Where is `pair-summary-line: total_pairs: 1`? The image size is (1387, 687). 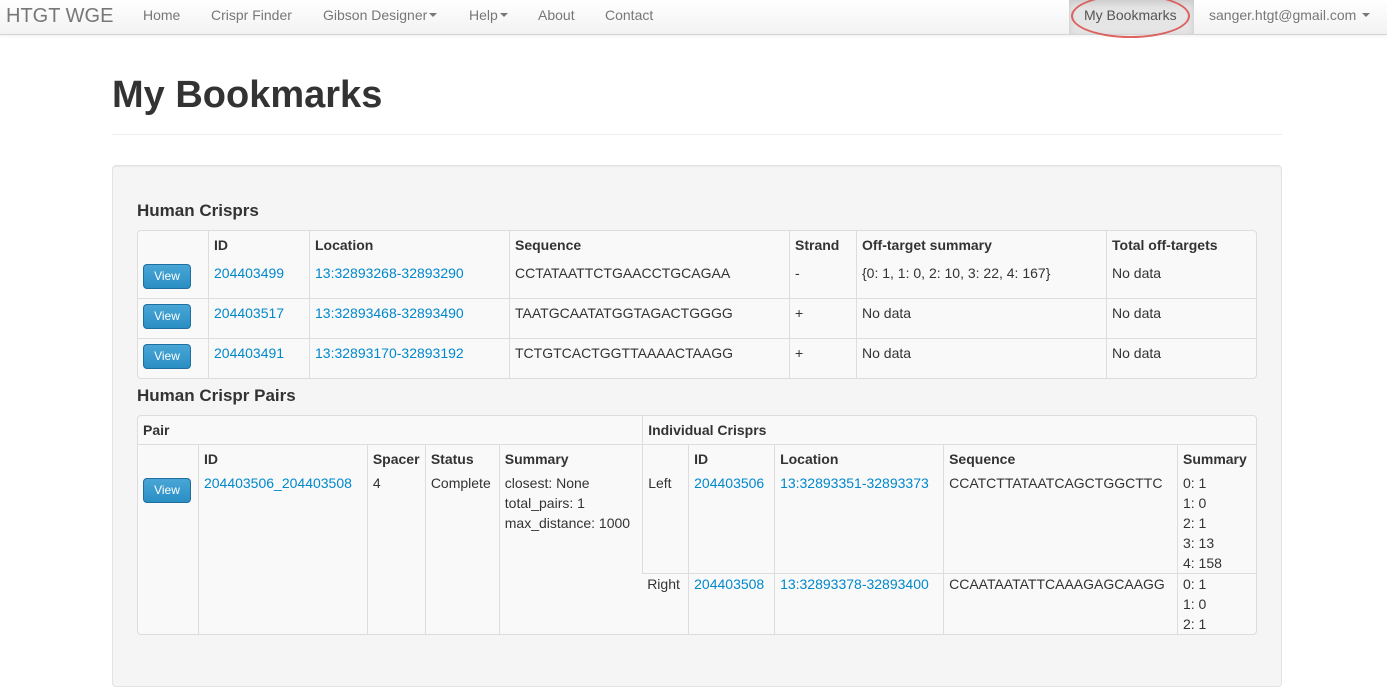
pair-summary-line: total_pairs: 1 is located at coordinates (544, 503).